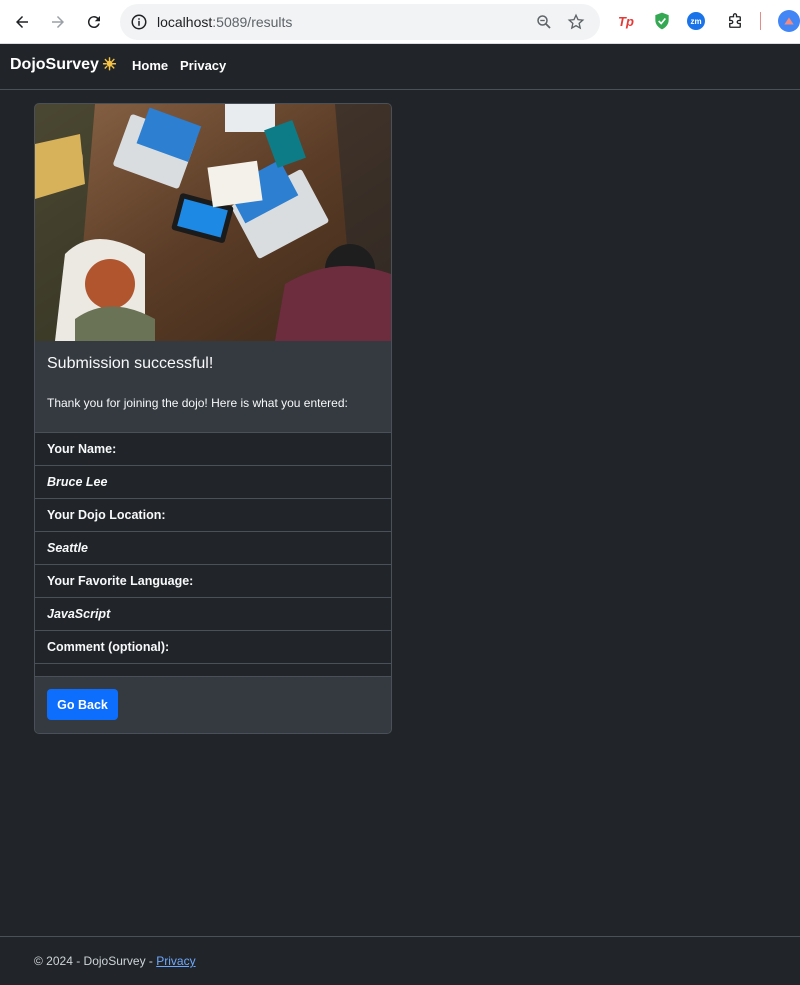 This screenshot has width=800, height=985. What do you see at coordinates (82, 704) in the screenshot?
I see `go-back-button: Go Back` at bounding box center [82, 704].